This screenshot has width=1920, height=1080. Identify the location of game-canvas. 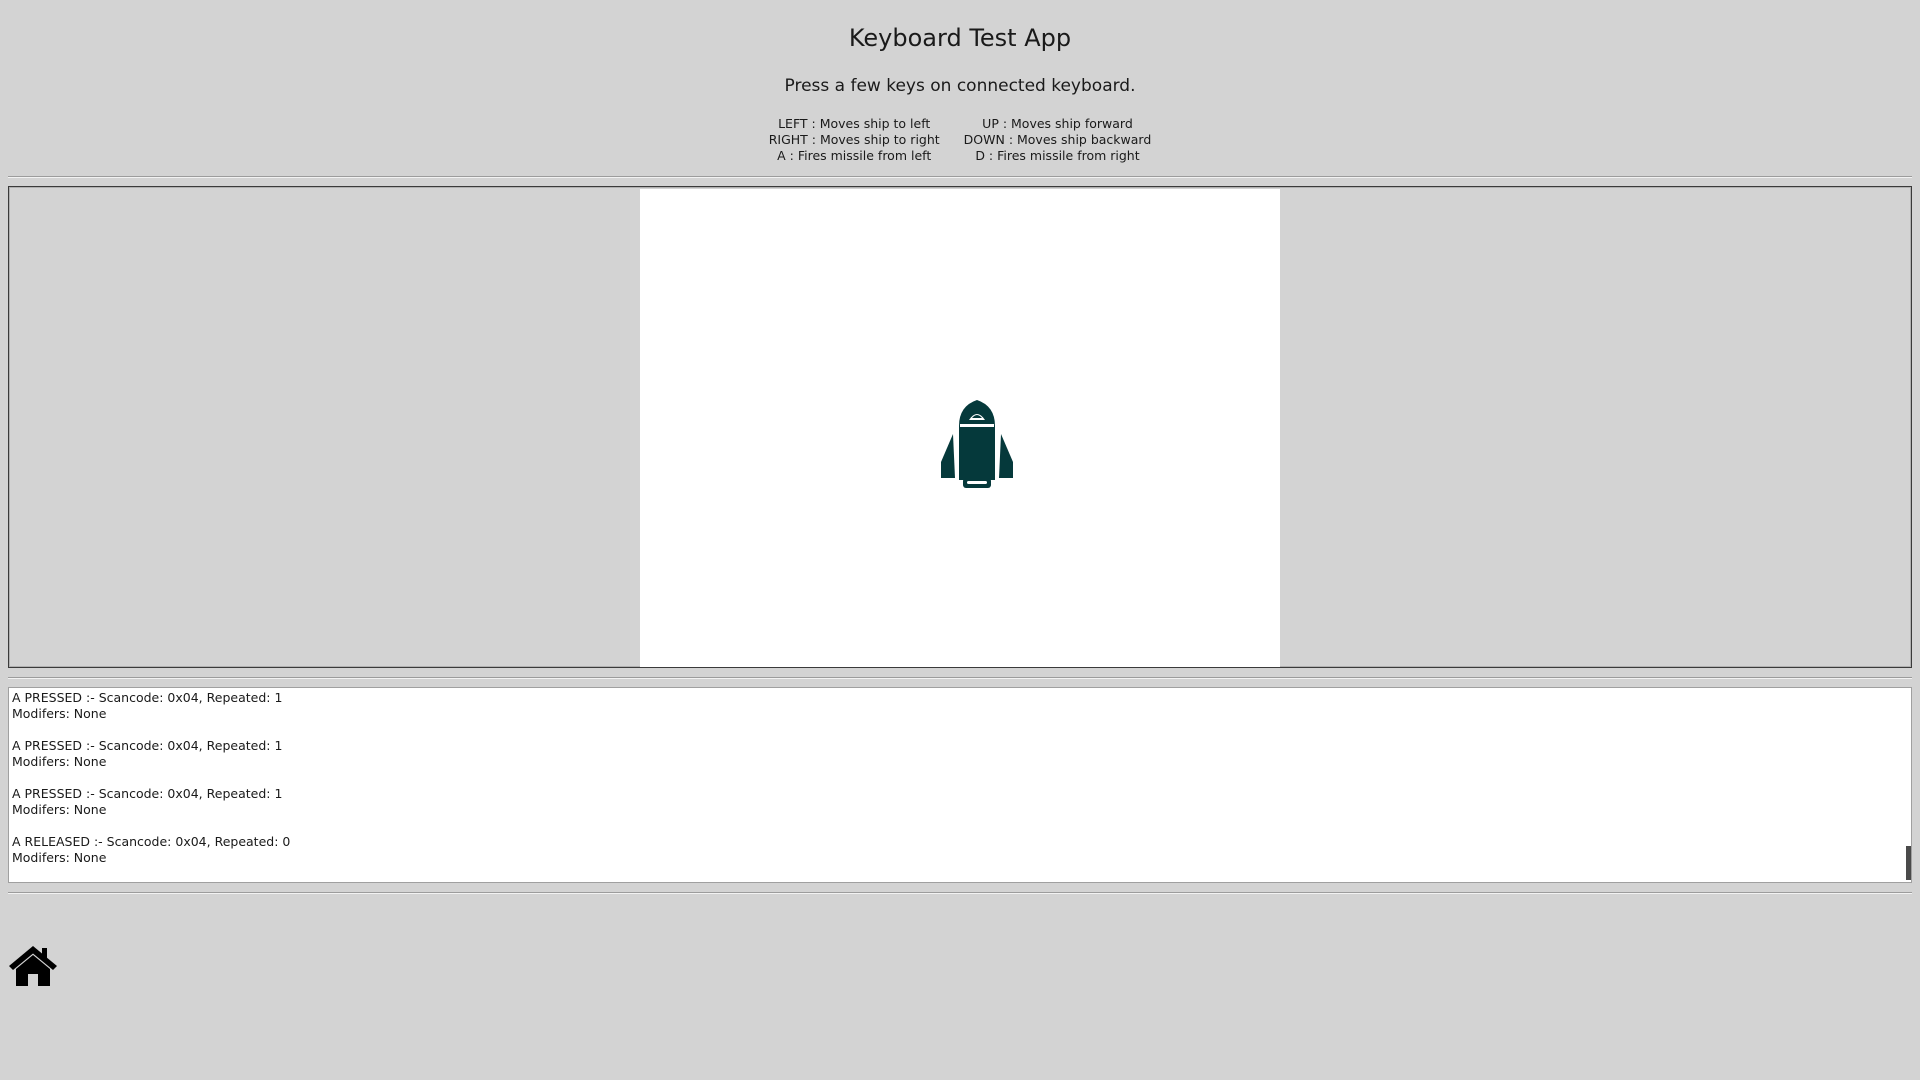
(960, 428).